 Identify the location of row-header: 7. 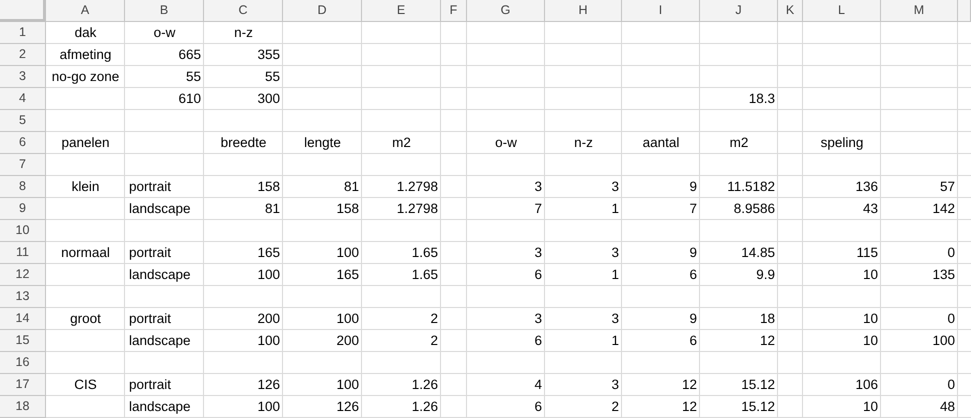
(23, 165).